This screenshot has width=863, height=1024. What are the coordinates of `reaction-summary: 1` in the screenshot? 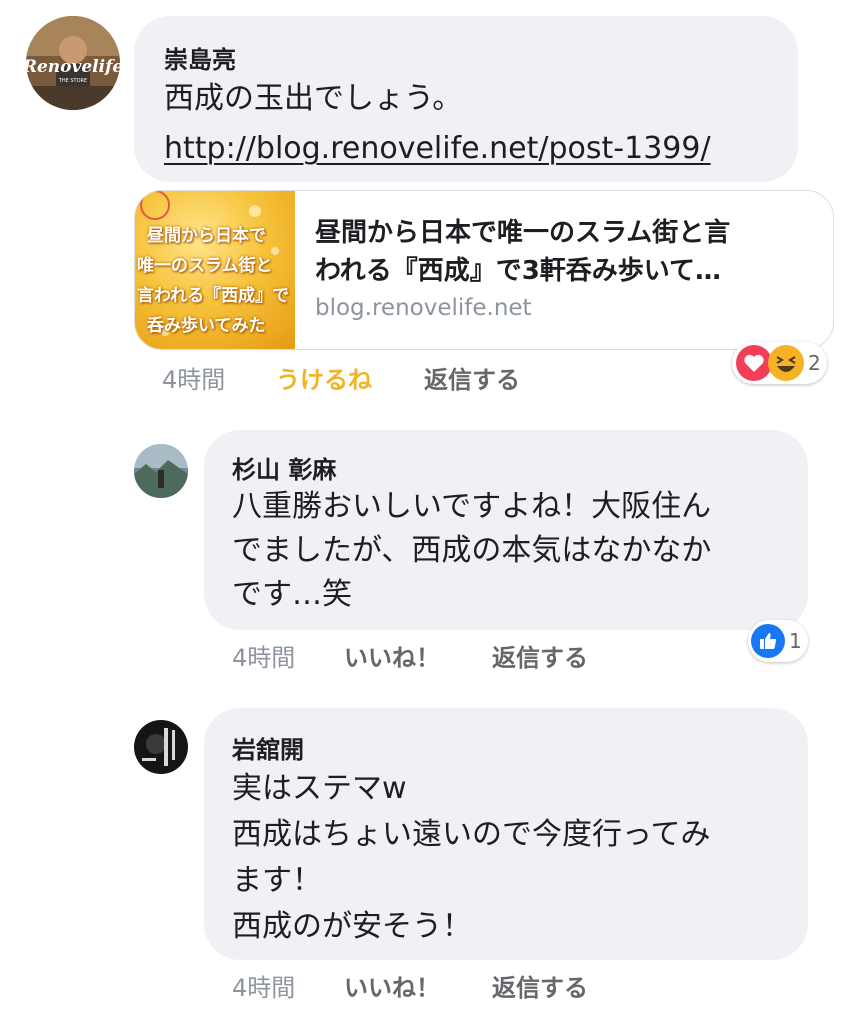 It's located at (778, 641).